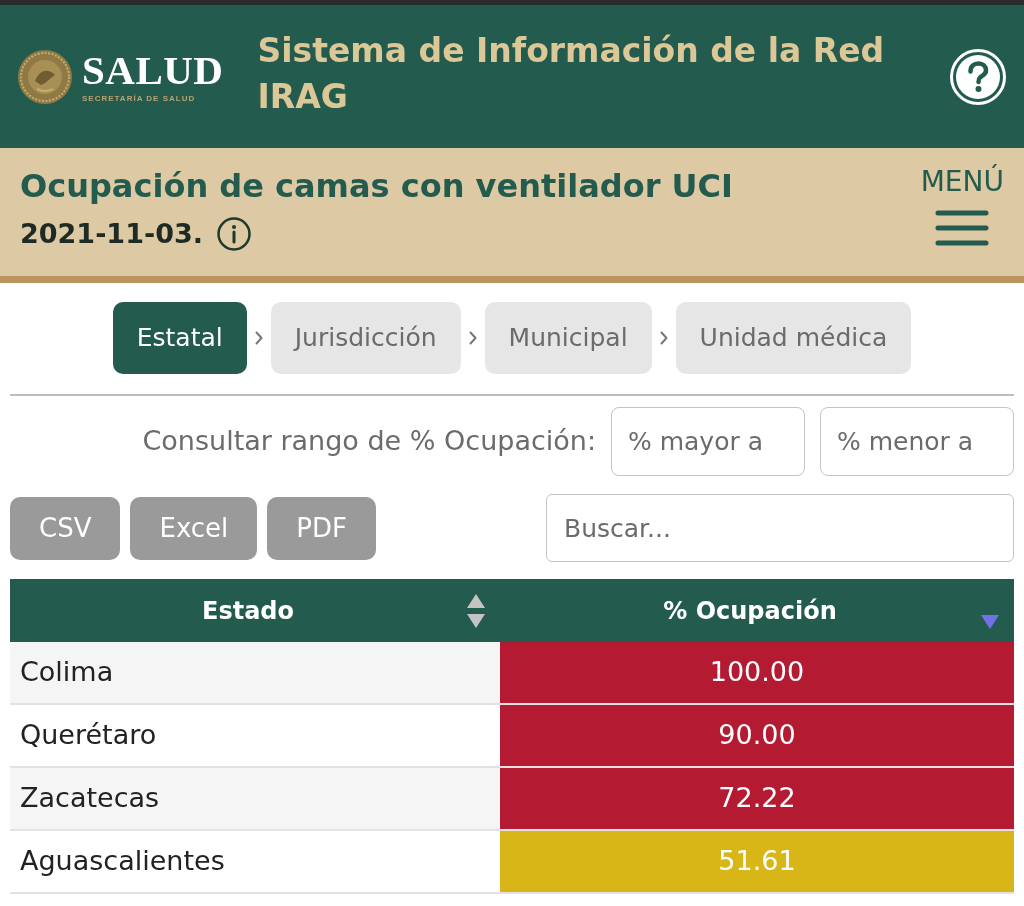 The image size is (1024, 906). I want to click on table-cell-text: Querétaro, so click(88, 735).